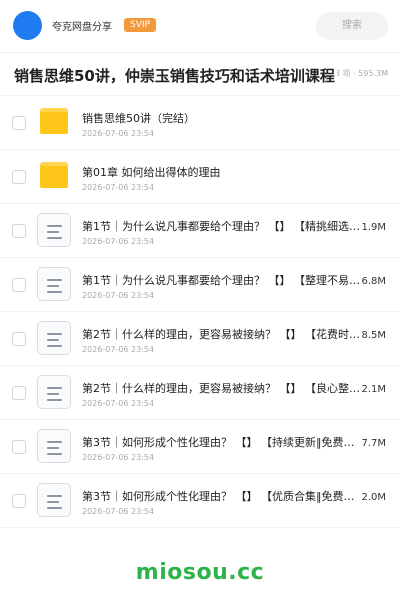  What do you see at coordinates (138, 118) in the screenshot?
I see `item-name: 销售思维50讲（完结）` at bounding box center [138, 118].